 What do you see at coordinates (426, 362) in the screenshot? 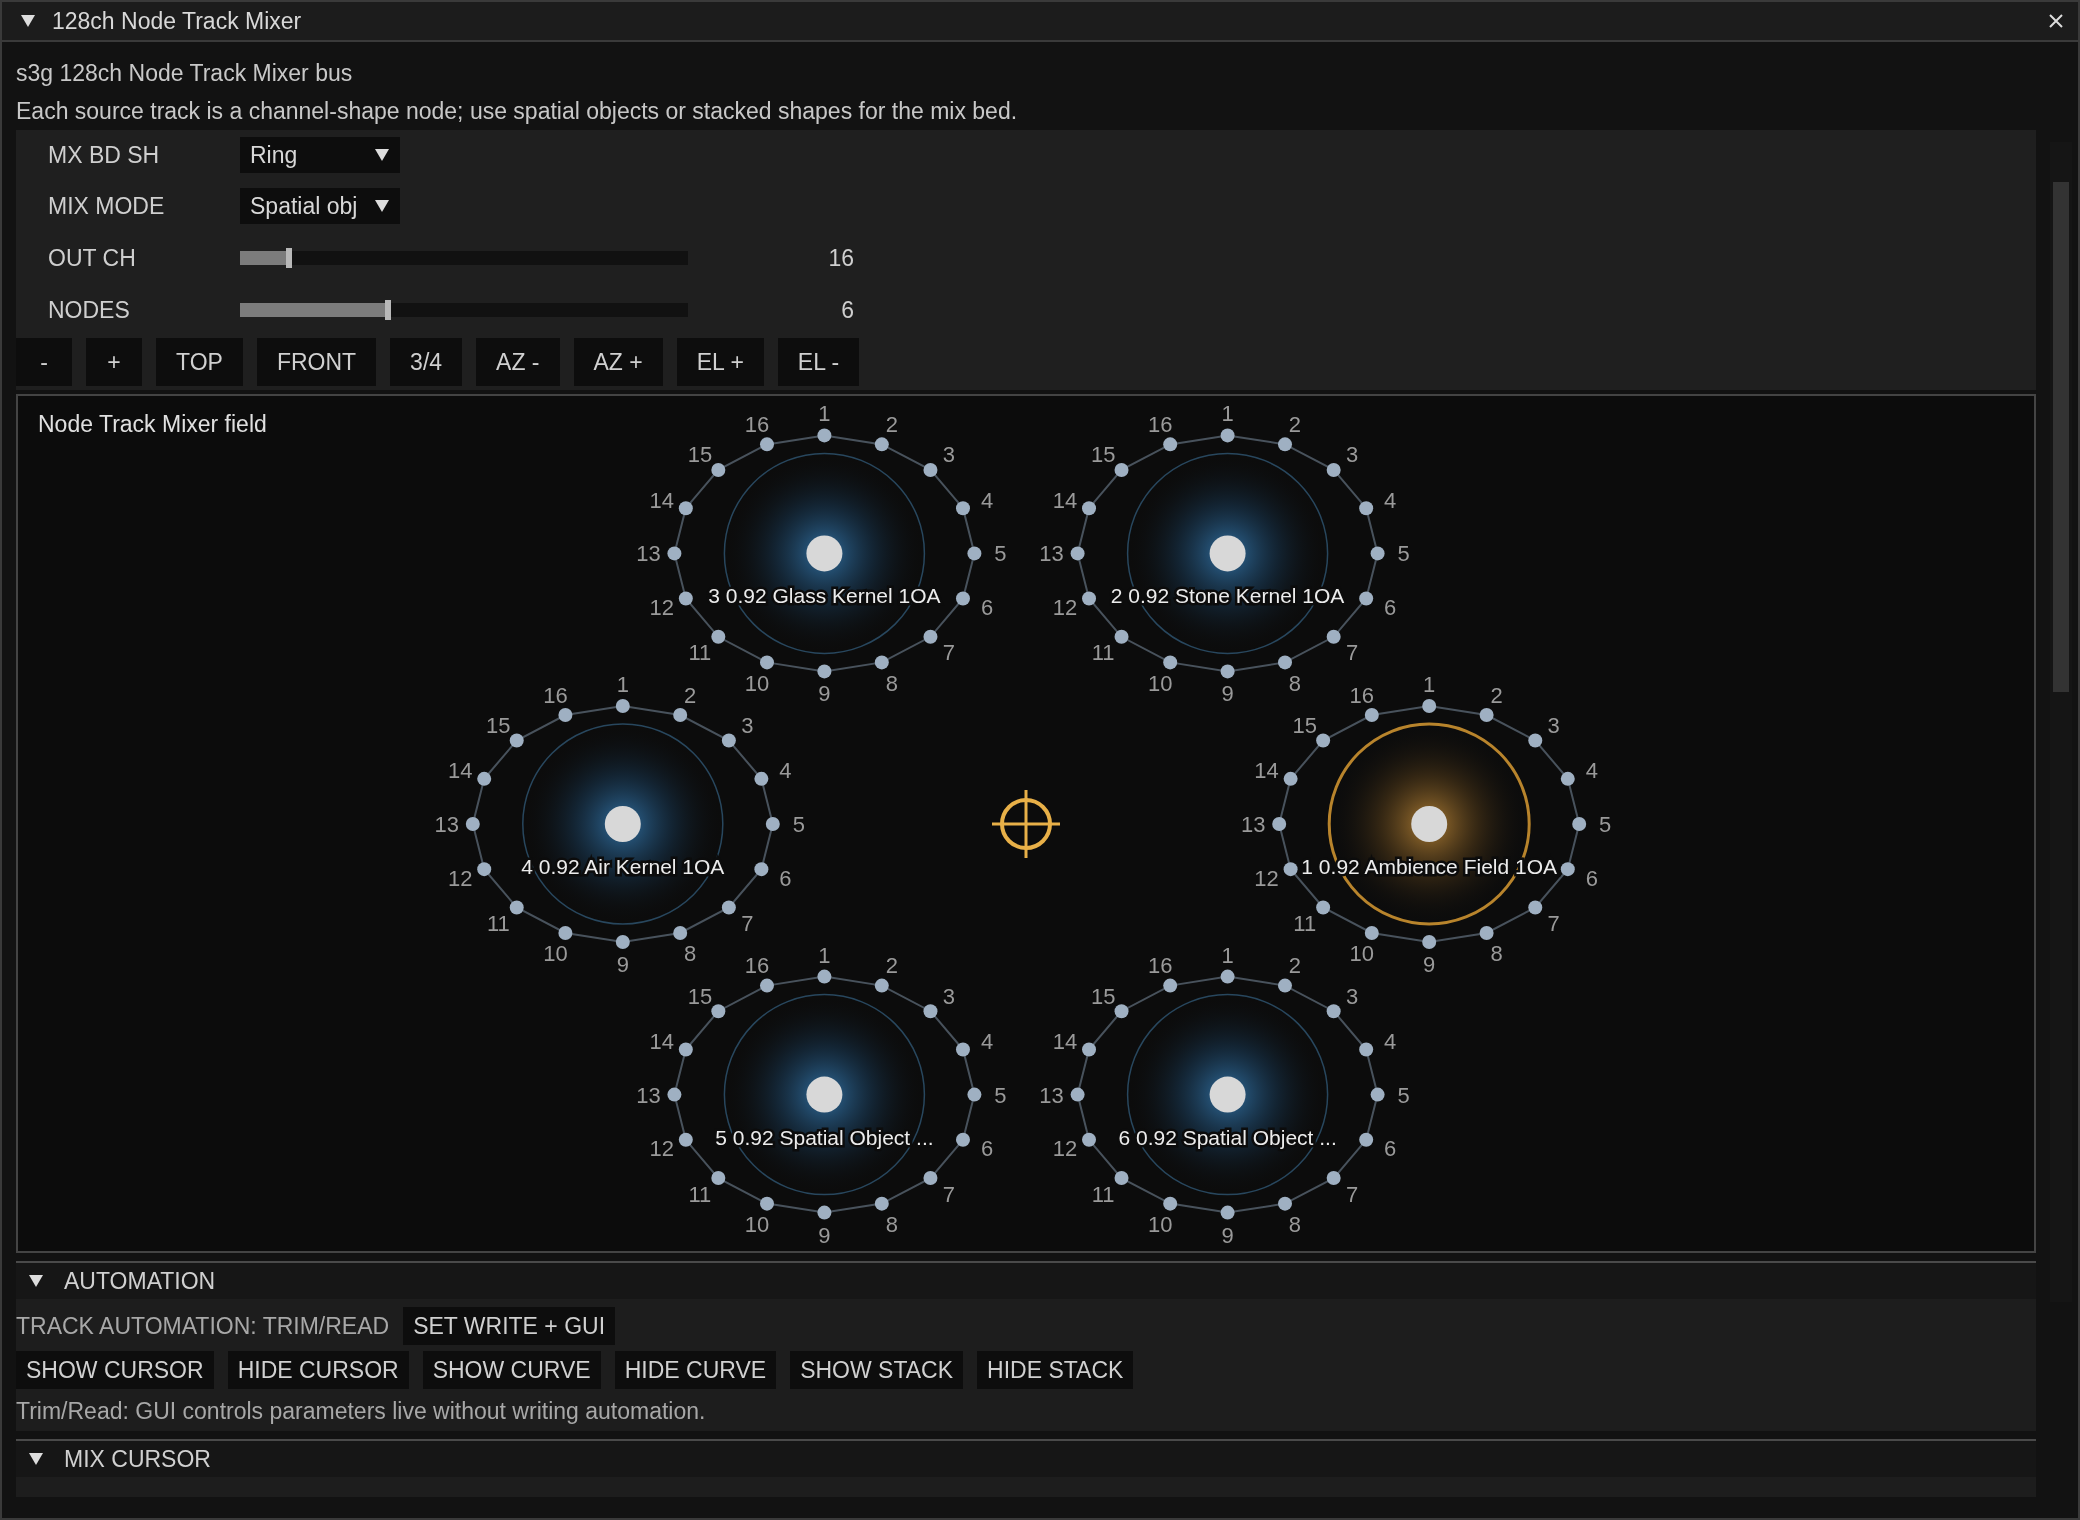
I see `view-button: 3/4` at bounding box center [426, 362].